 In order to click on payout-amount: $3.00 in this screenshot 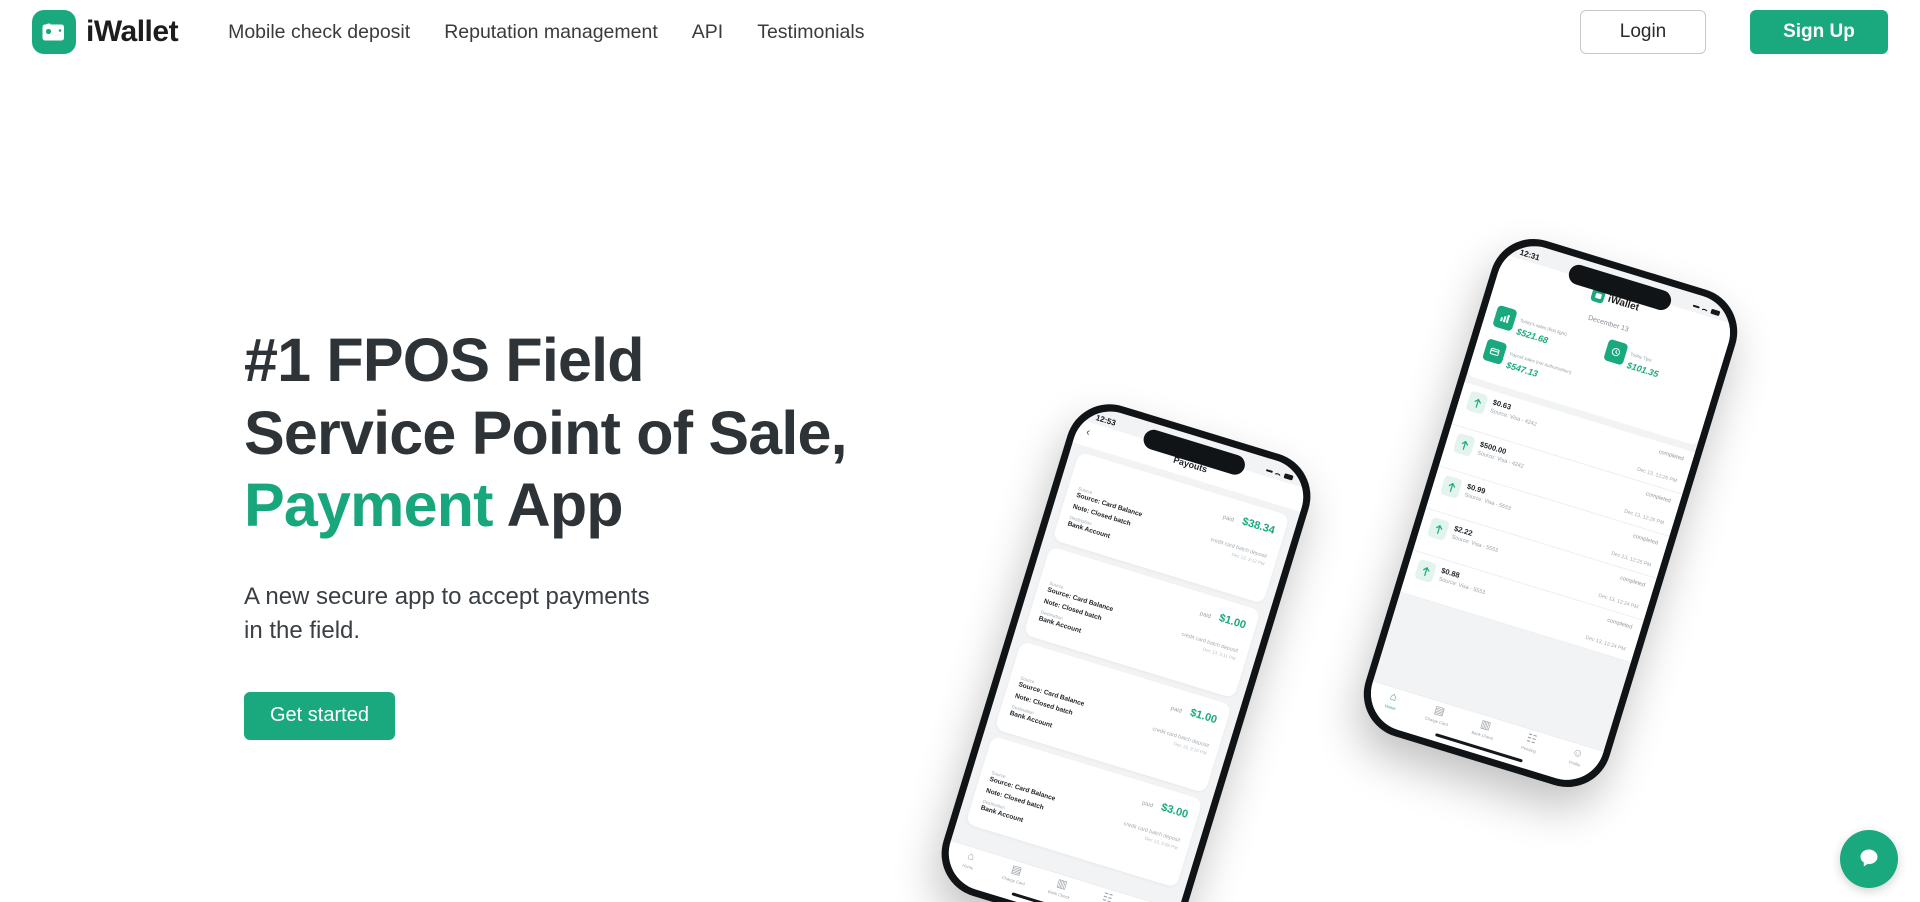, I will do `click(1174, 811)`.